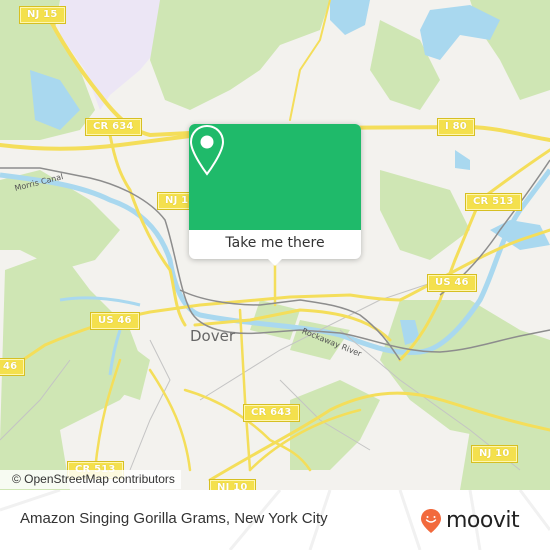 The width and height of the screenshot is (550, 550). What do you see at coordinates (13, 367) in the screenshot?
I see `road-shield-us46: 46` at bounding box center [13, 367].